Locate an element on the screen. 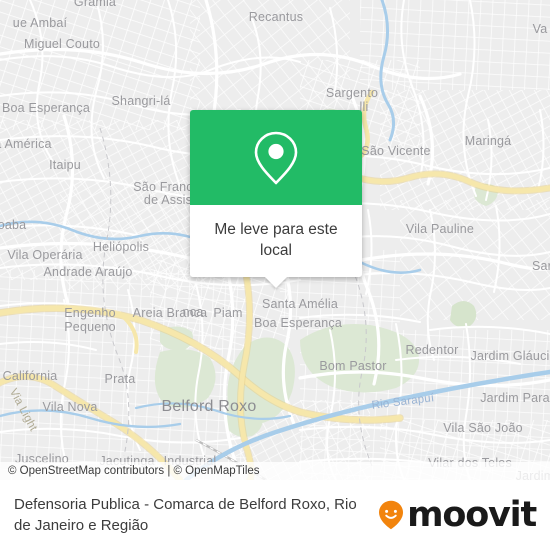 The image size is (550, 550). moovit-logo: moovit is located at coordinates (457, 514).